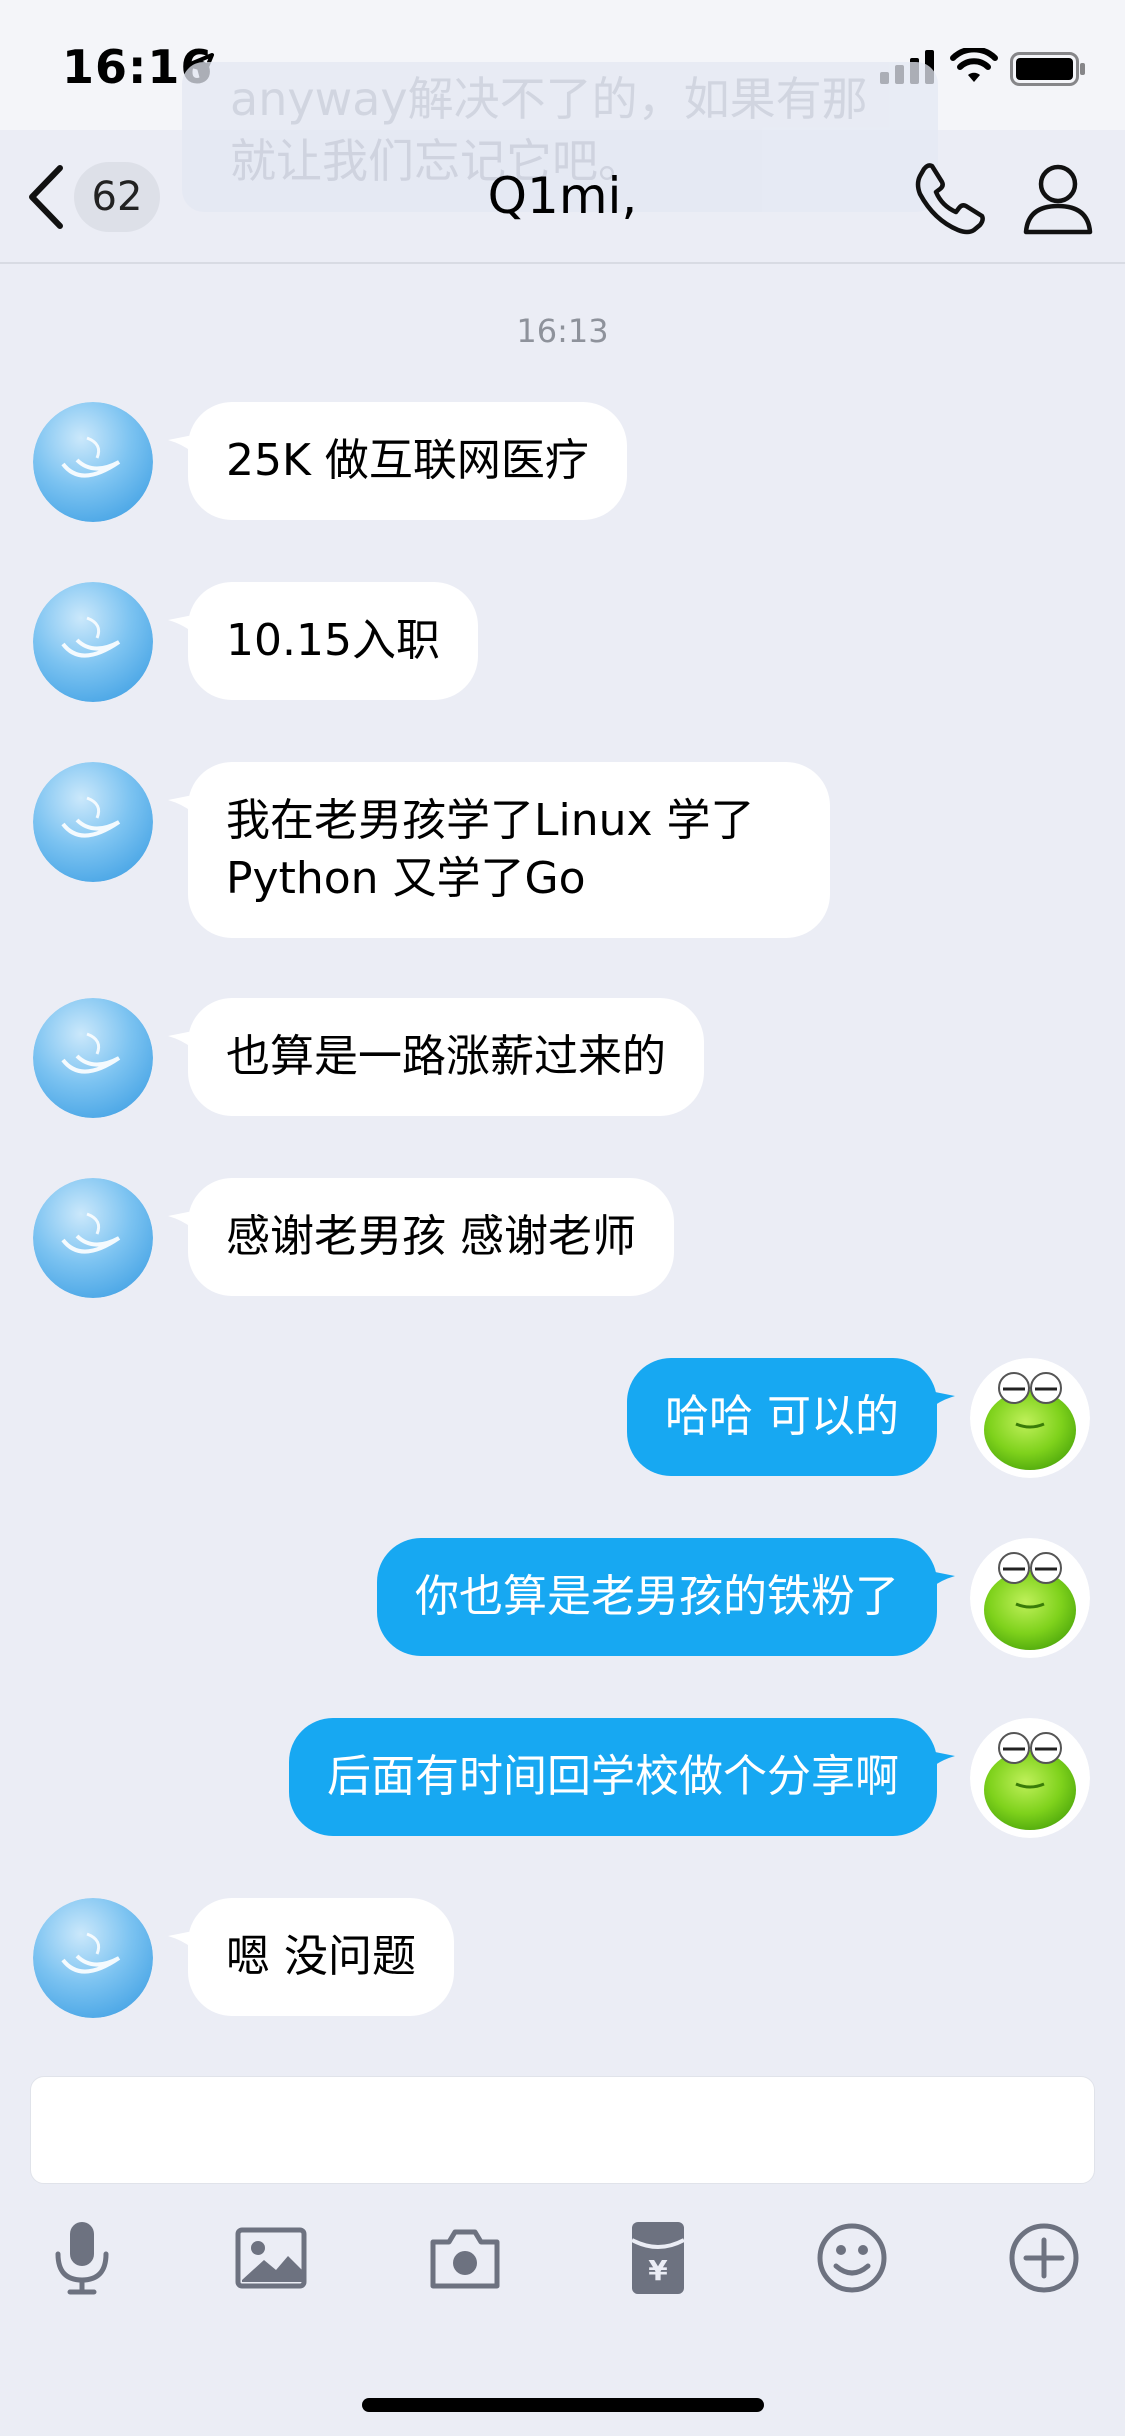 The image size is (1125, 2436). What do you see at coordinates (562, 642) in the screenshot?
I see `message-row: 10.15入职` at bounding box center [562, 642].